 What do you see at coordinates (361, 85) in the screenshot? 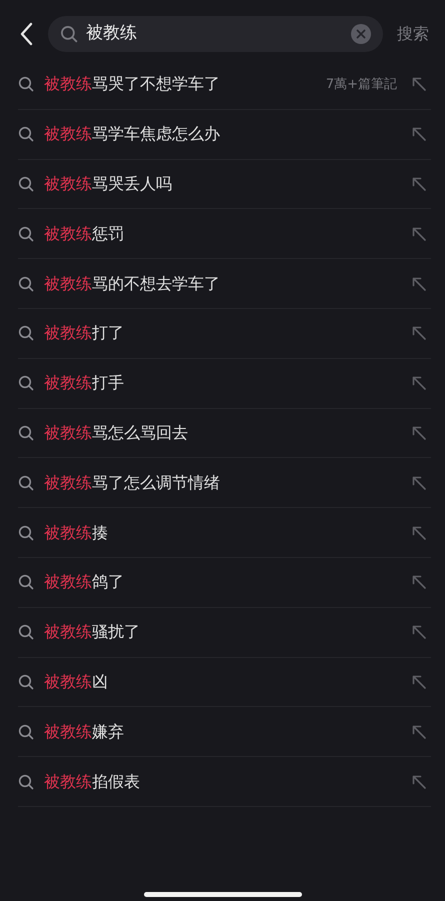
I see `note-count: 7萬+篇筆記` at bounding box center [361, 85].